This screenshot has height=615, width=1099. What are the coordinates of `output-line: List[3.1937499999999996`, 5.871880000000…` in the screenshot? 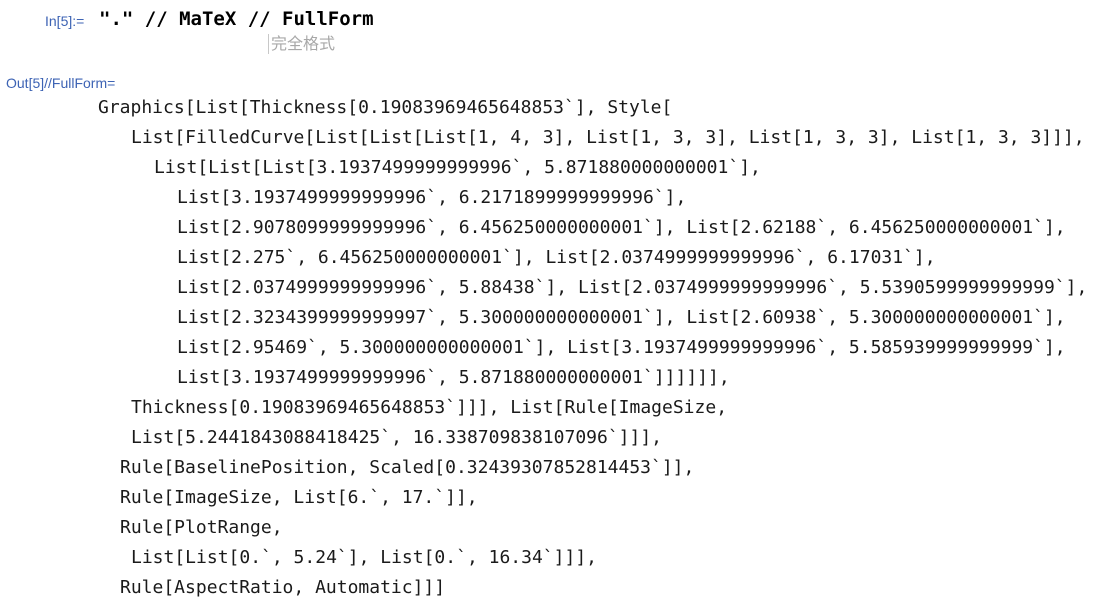 It's located at (453, 377).